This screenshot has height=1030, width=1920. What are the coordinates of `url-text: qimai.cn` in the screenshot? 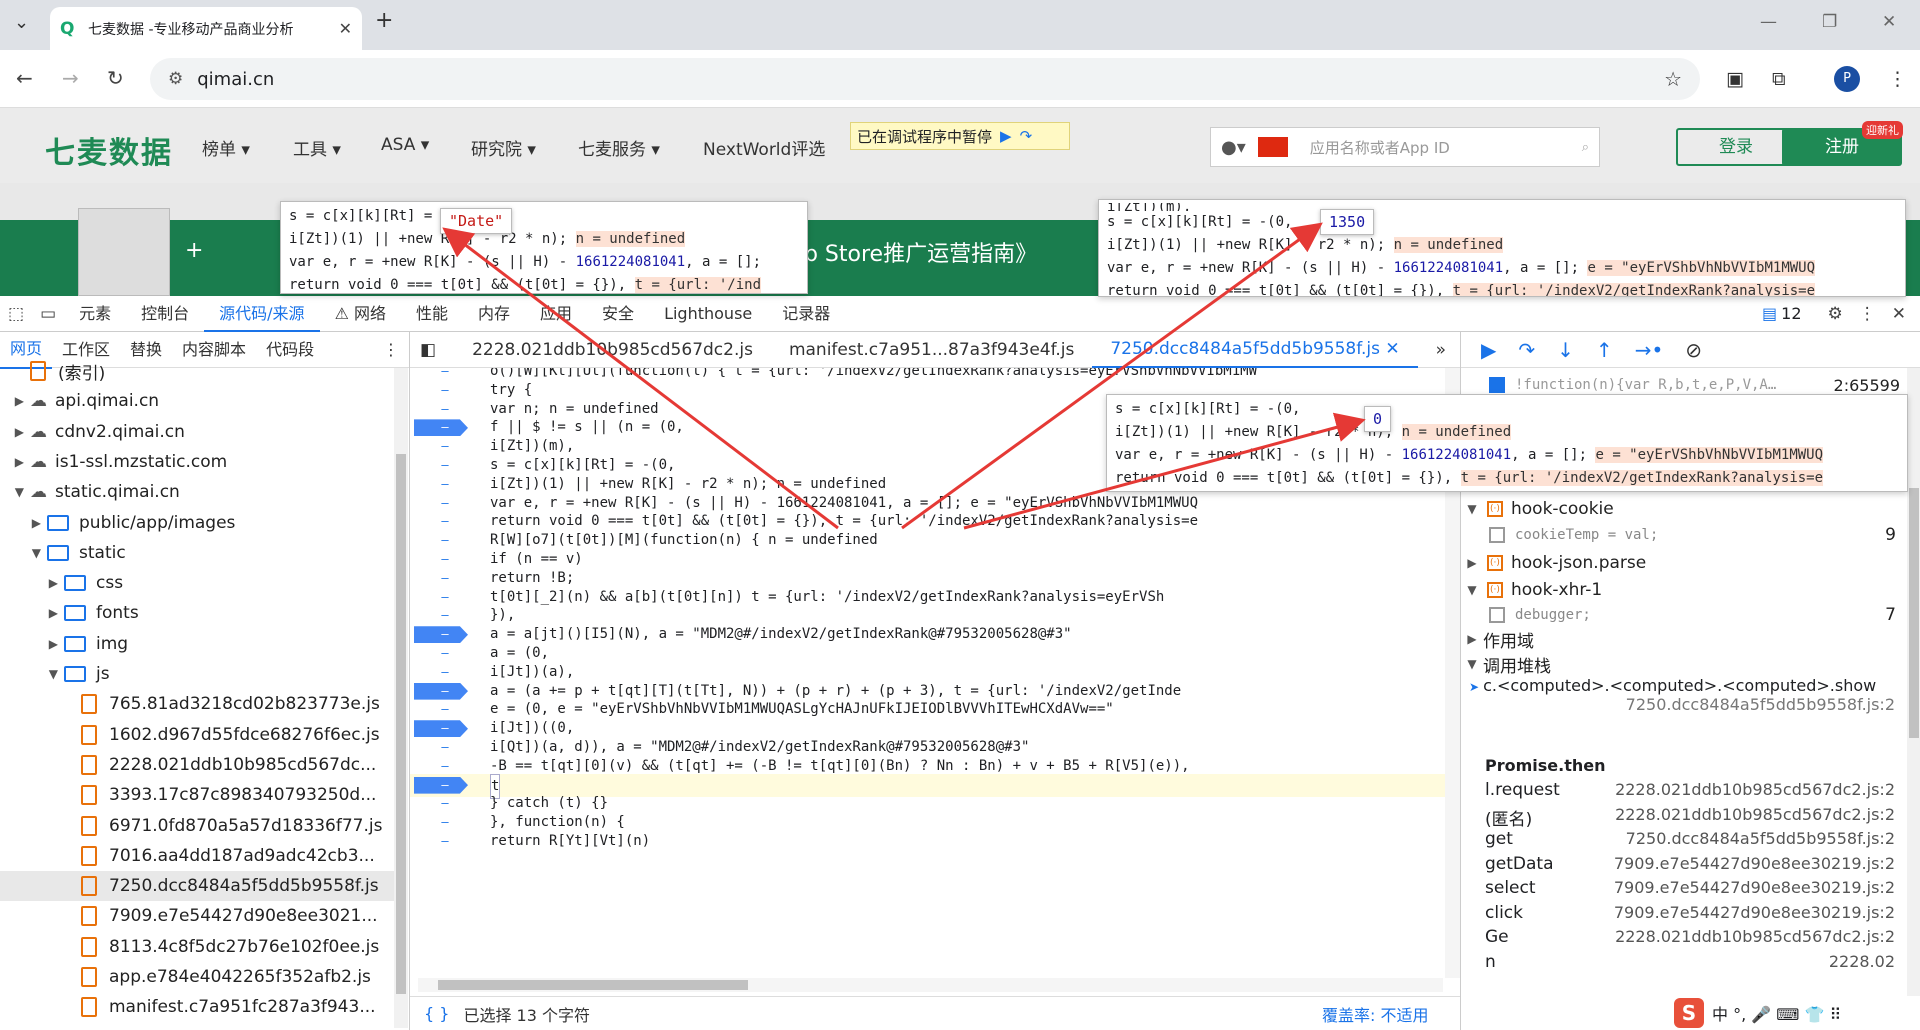 It's located at (930, 79).